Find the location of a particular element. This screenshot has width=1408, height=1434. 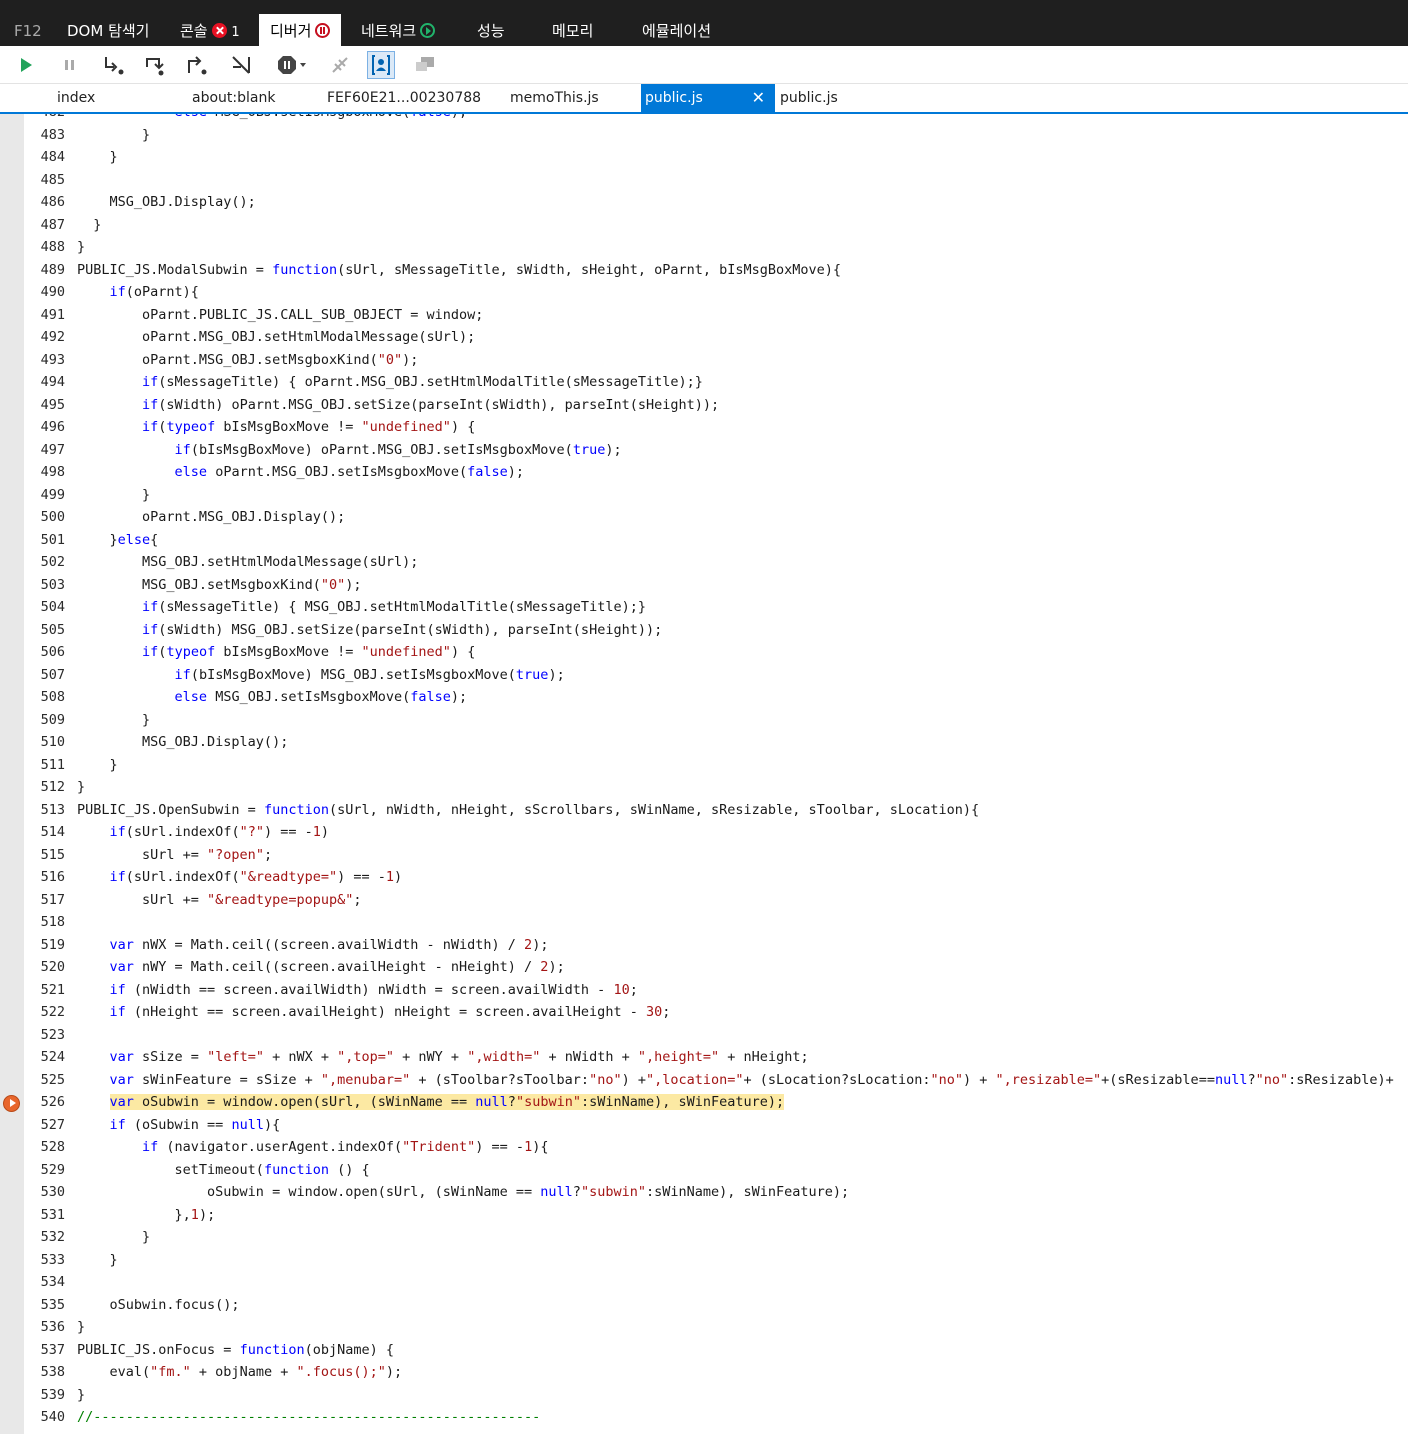

close-icon: ✕ is located at coordinates (758, 98).